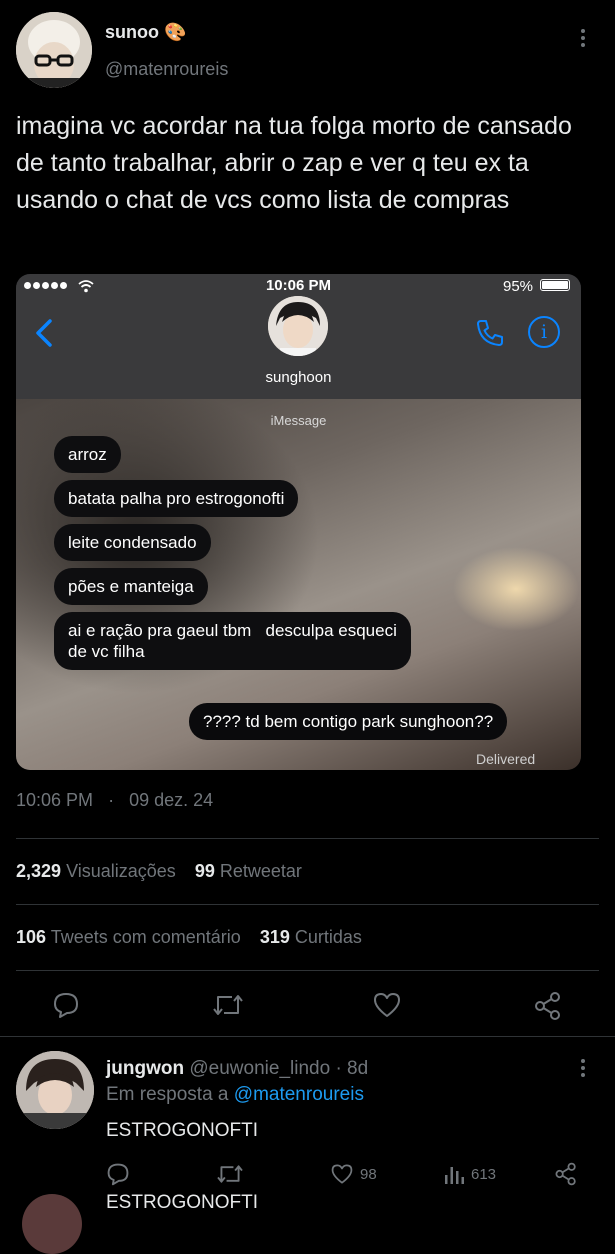 The image size is (615, 1254). I want to click on message-bubble: batata palha pro estrogonofti, so click(176, 498).